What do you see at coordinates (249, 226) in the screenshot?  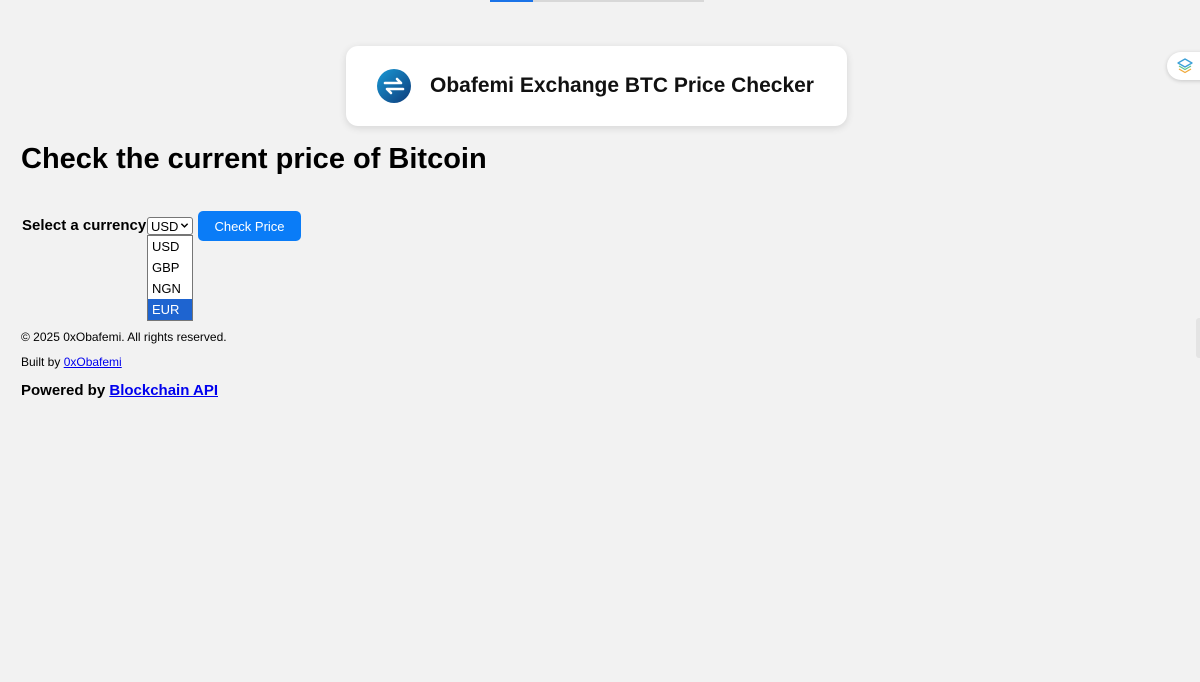 I see `check-price-button: Check Price` at bounding box center [249, 226].